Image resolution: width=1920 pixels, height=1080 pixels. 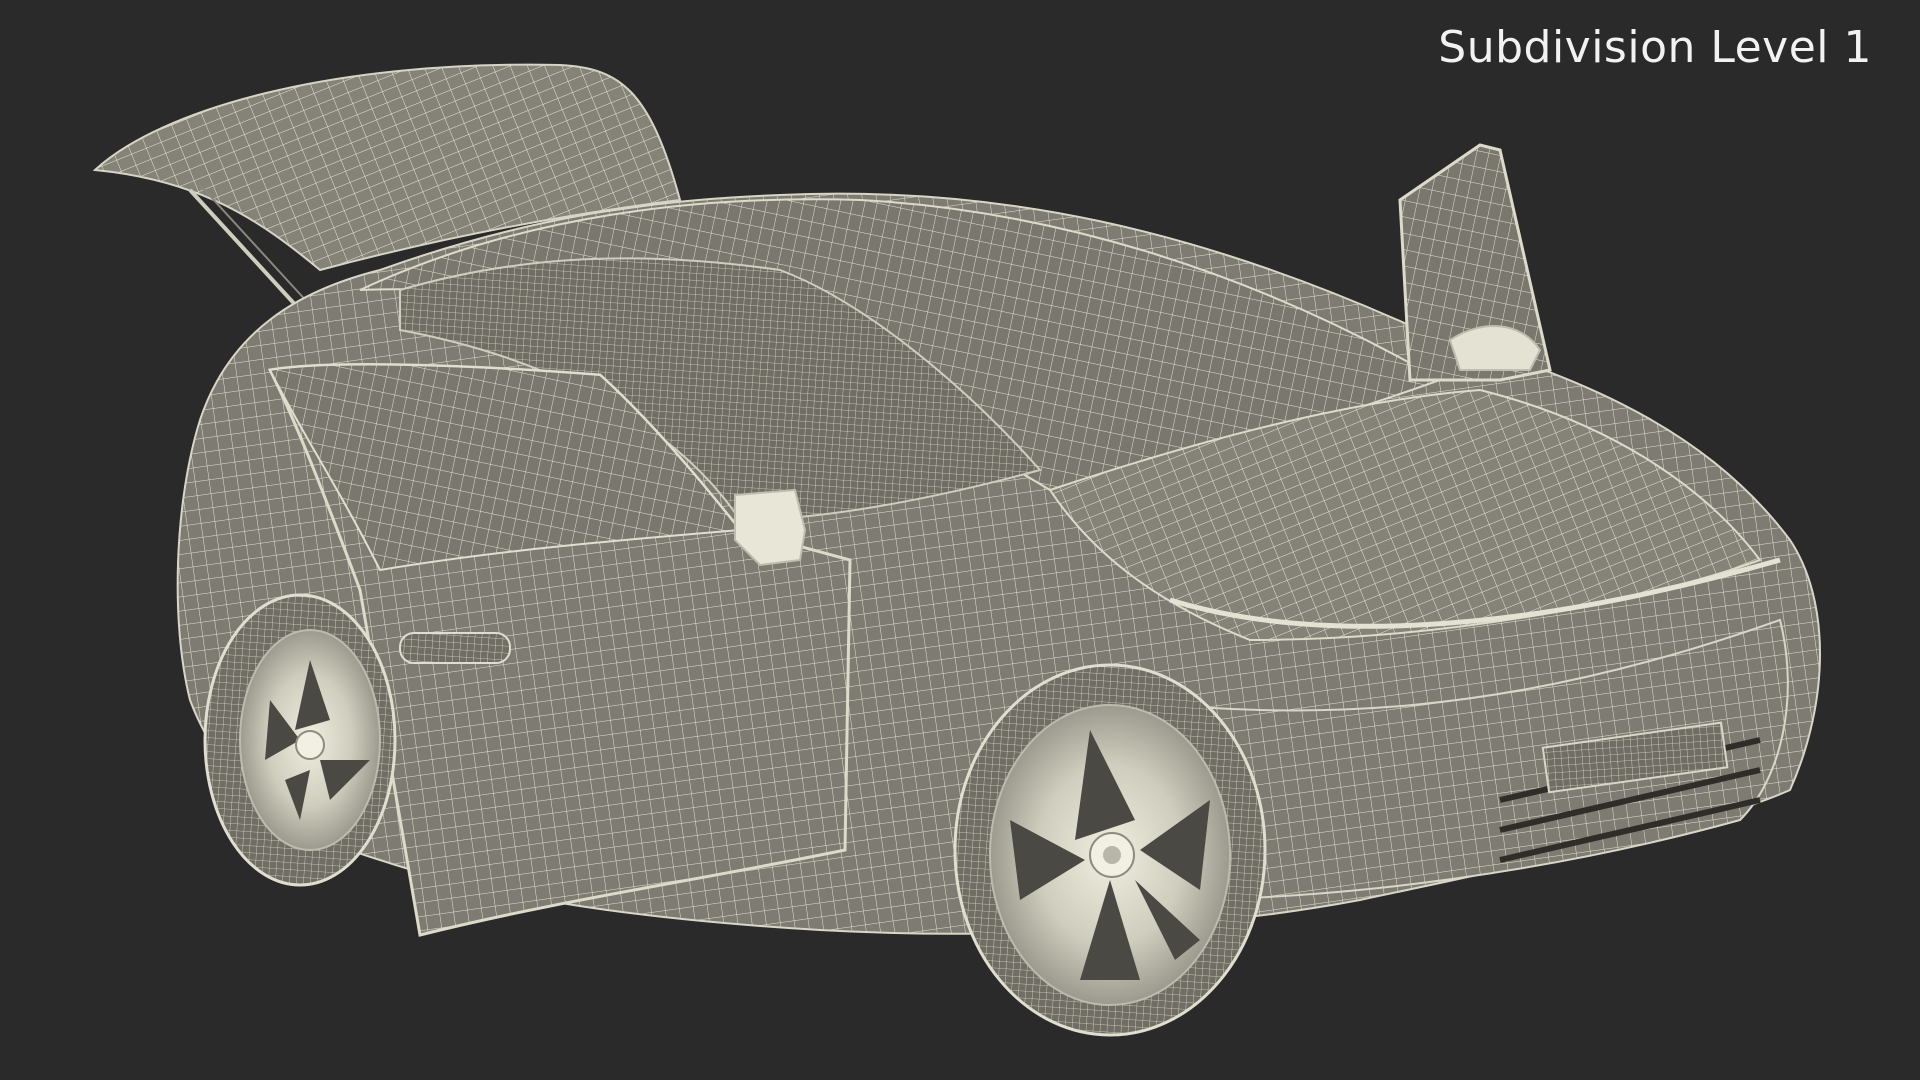 I want to click on front-wheel, so click(x=1110, y=850).